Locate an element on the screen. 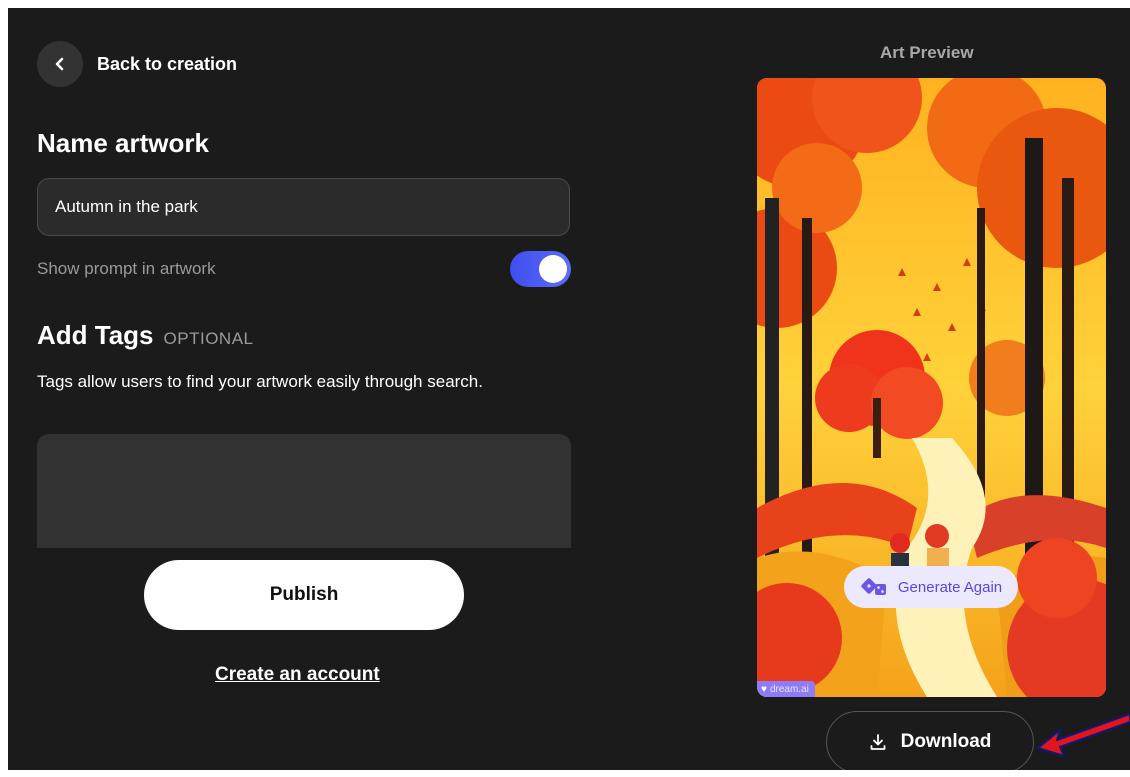 Image resolution: width=1130 pixels, height=777 pixels. watermark-text: dream.ai is located at coordinates (789, 689).